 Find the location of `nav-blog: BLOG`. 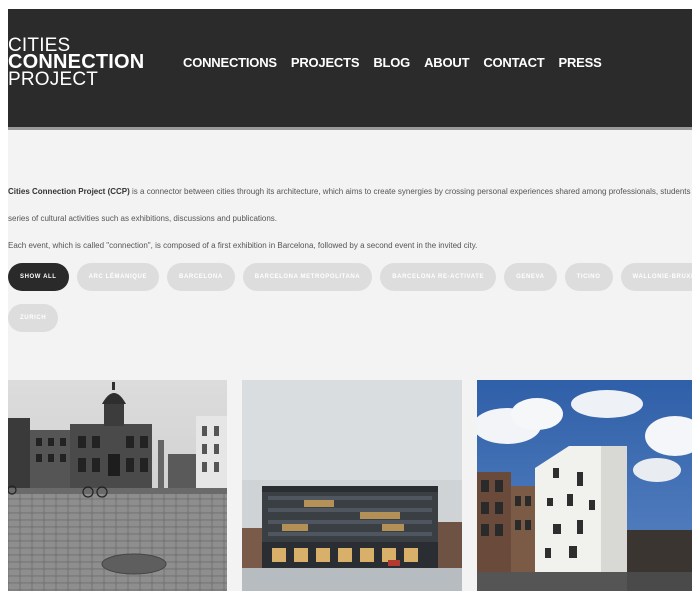

nav-blog: BLOG is located at coordinates (391, 62).